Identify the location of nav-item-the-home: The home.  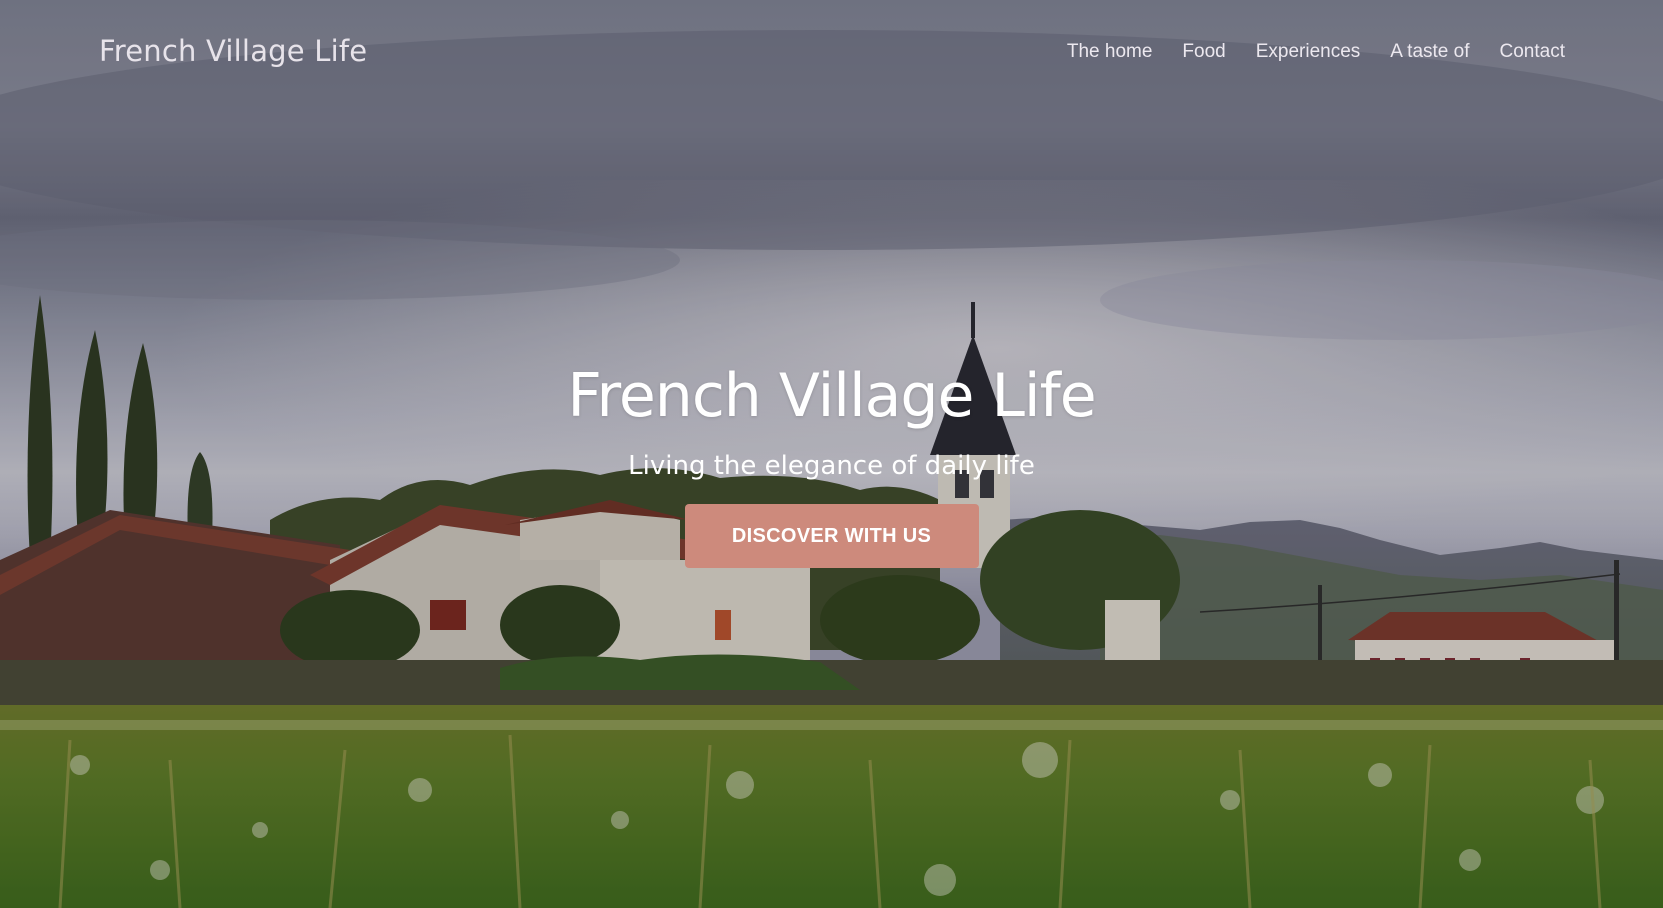
(1110, 52).